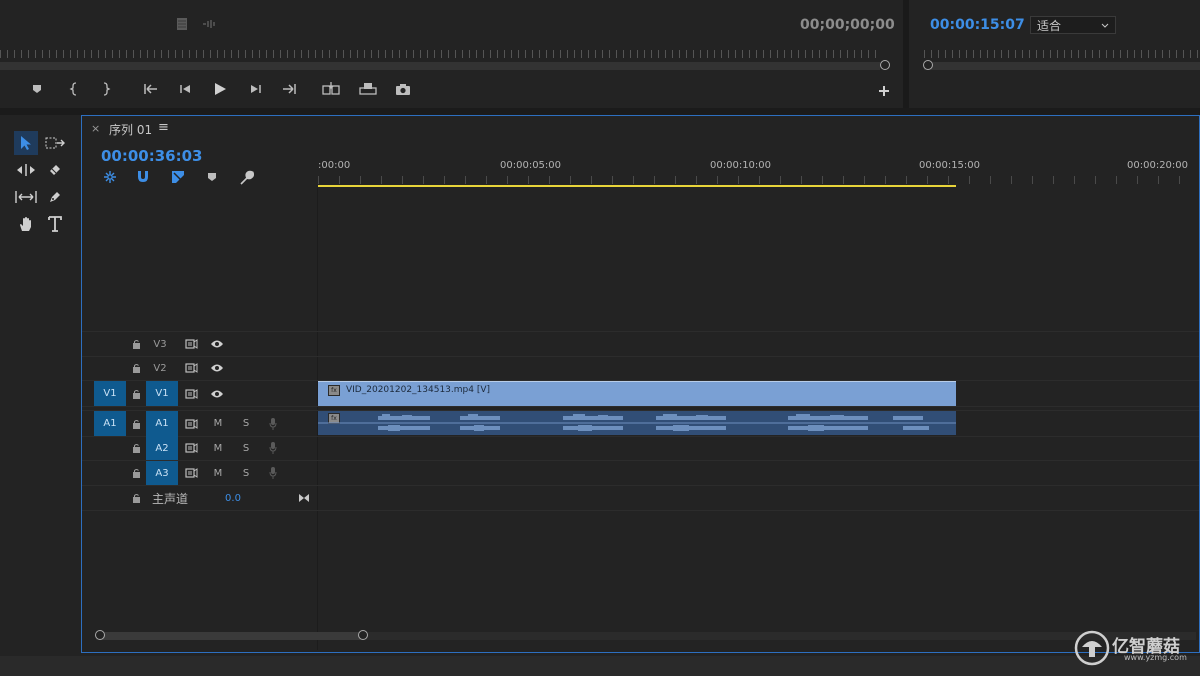 This screenshot has width=1200, height=676. What do you see at coordinates (106, 89) in the screenshot?
I see `mark-out-button` at bounding box center [106, 89].